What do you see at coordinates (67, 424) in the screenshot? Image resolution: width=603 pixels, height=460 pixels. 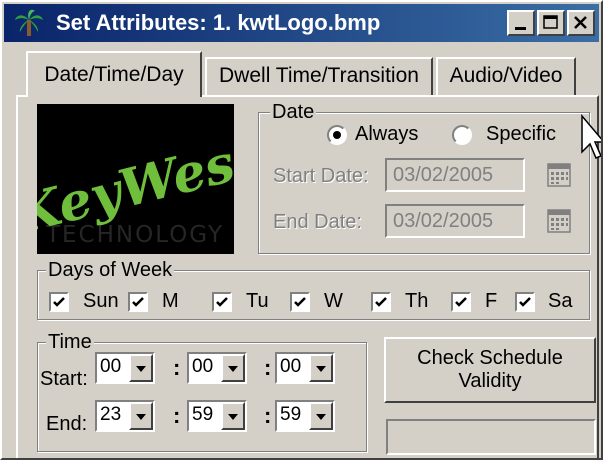 I see `end-time-label: End:` at bounding box center [67, 424].